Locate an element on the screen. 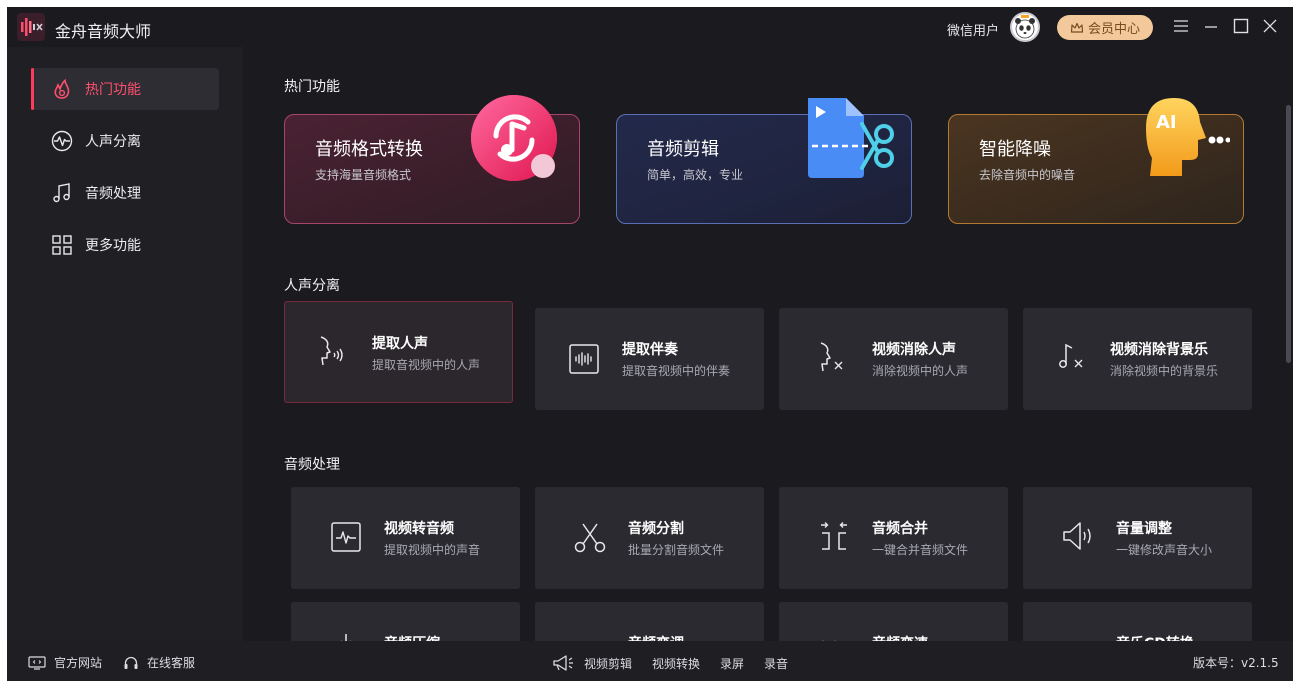  card-video-to-audio: 视频转音频 提取视频中的声音 is located at coordinates (405, 538).